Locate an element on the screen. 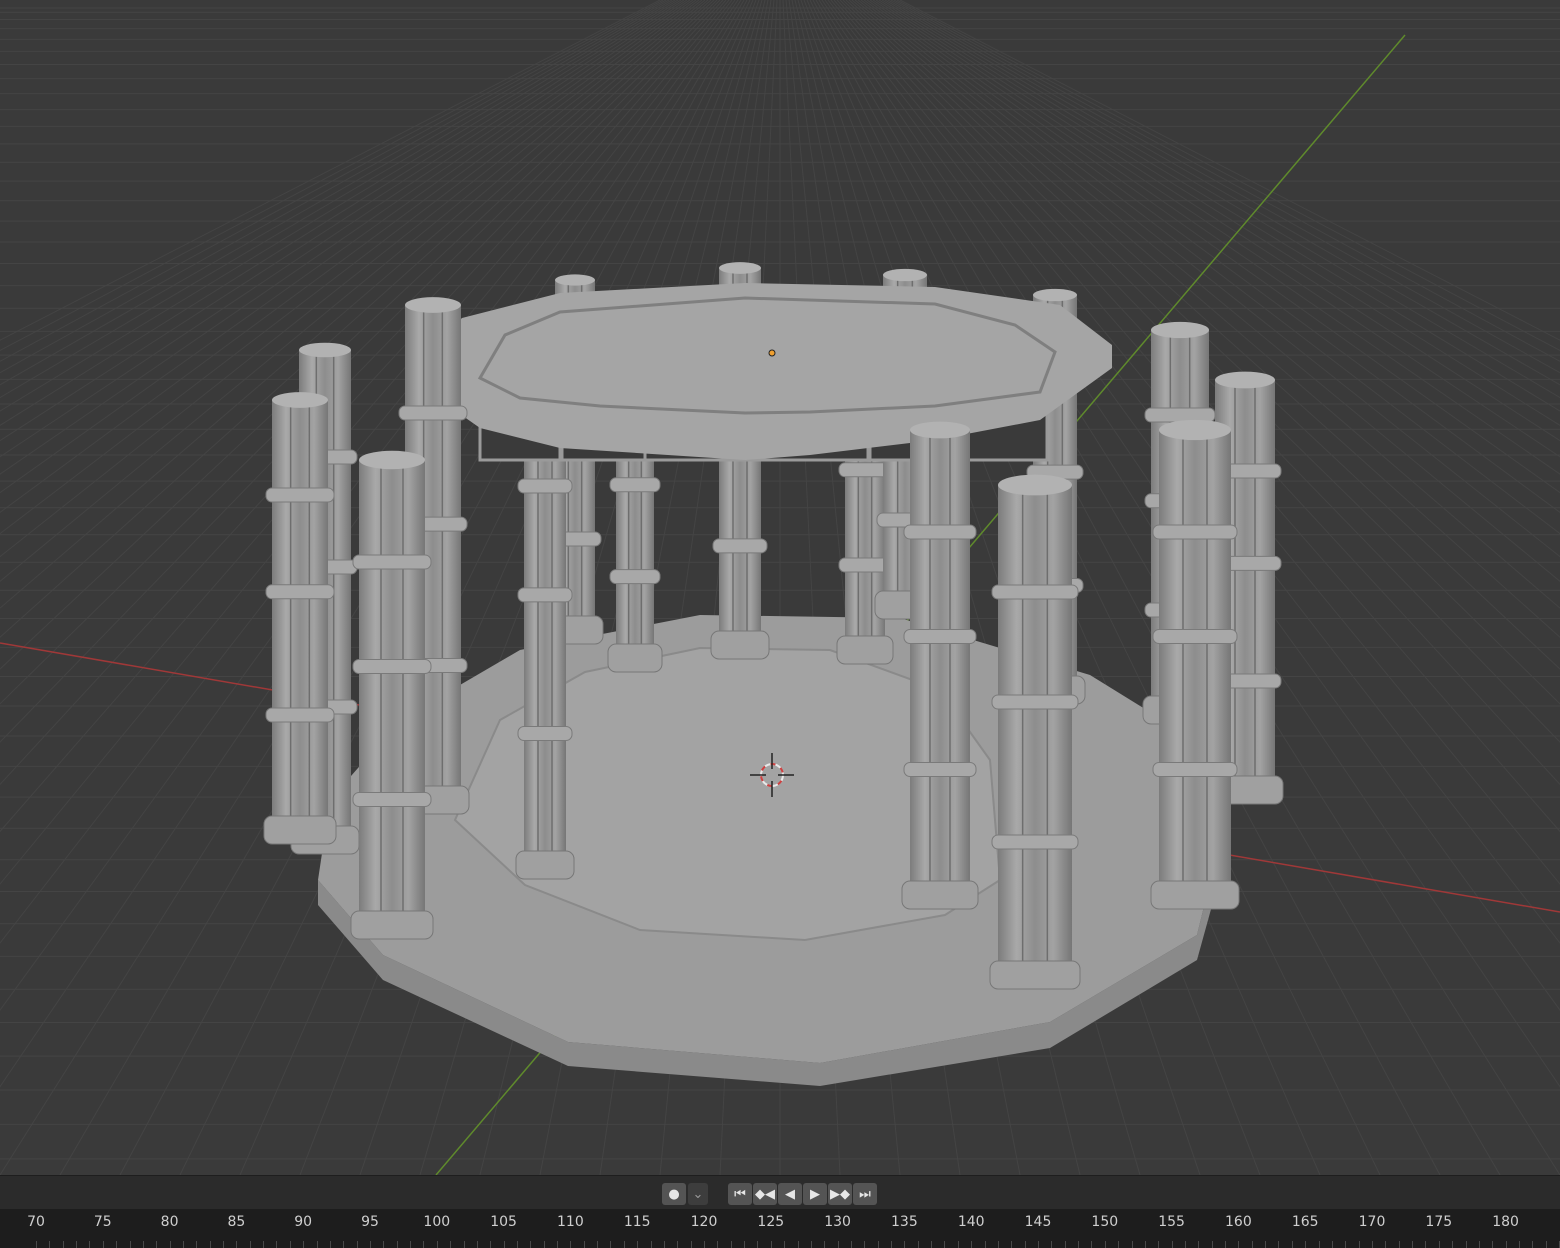 The height and width of the screenshot is (1248, 1560). chevron-down-icon: ⌄ is located at coordinates (698, 1194).